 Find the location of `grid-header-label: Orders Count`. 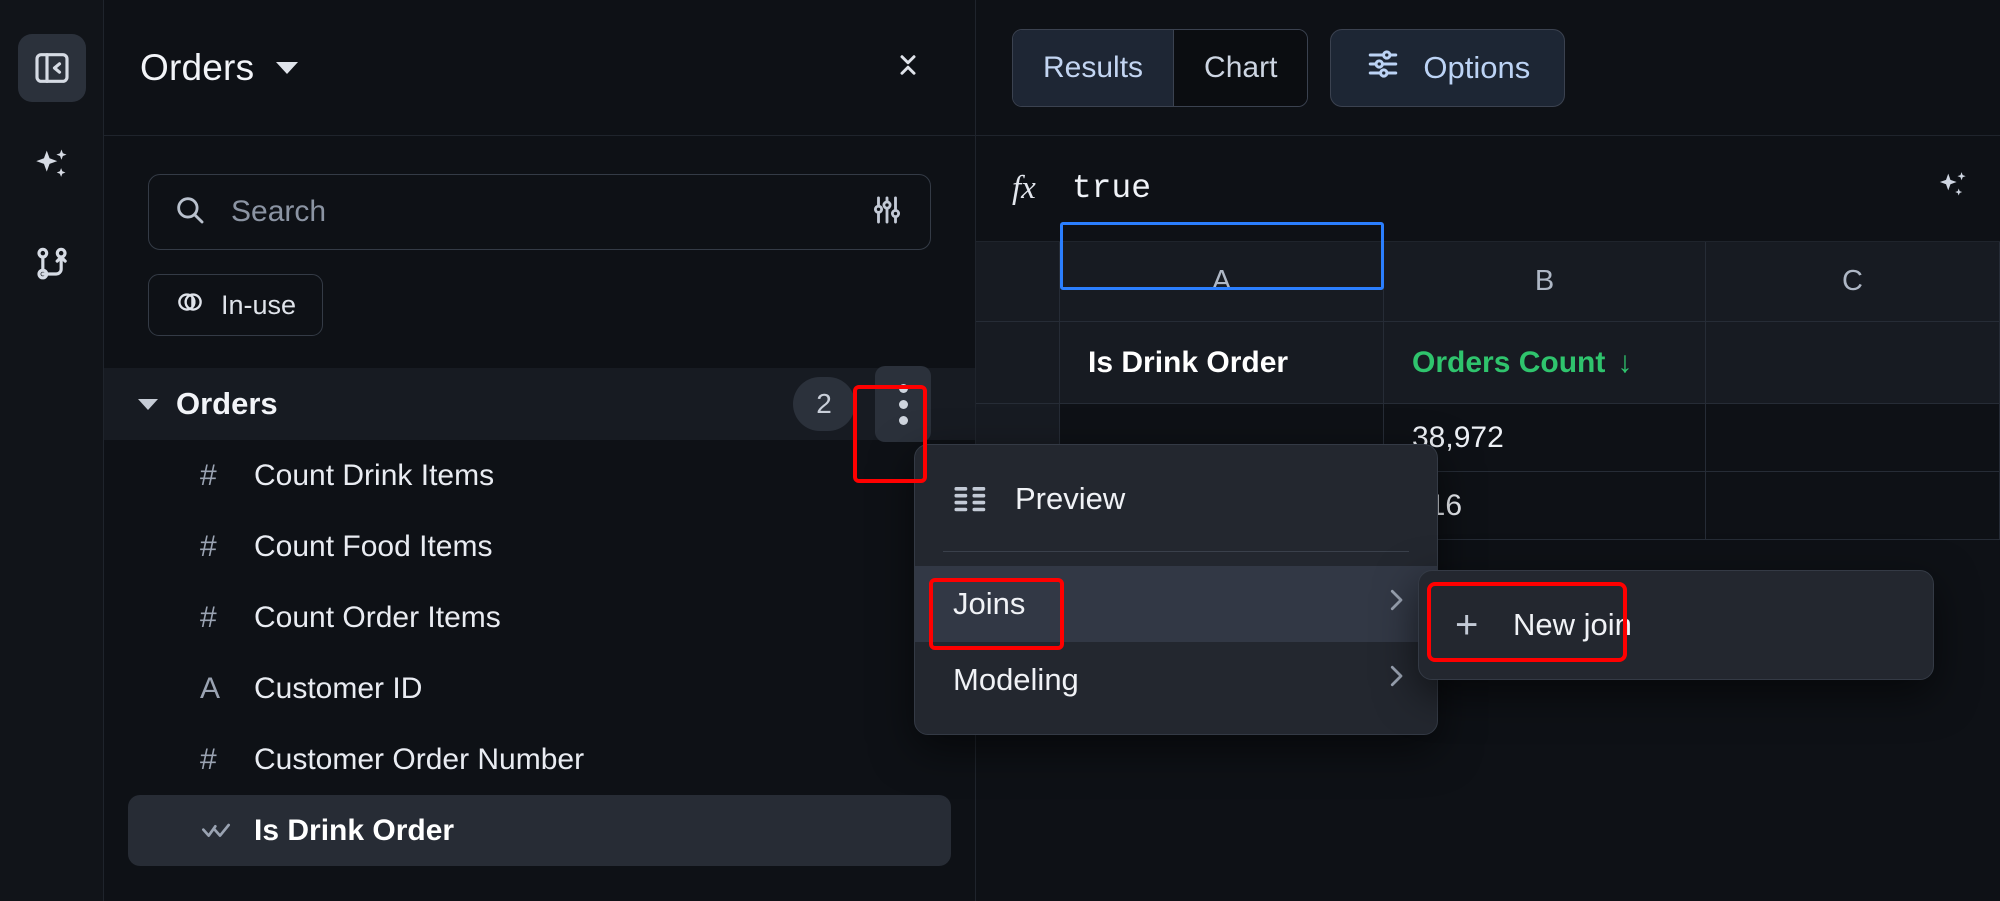

grid-header-label: Orders Count is located at coordinates (1509, 362).